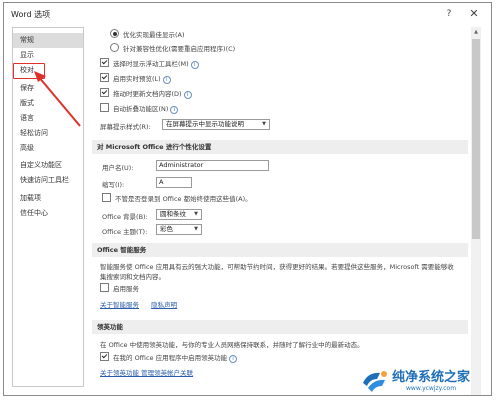 The height and width of the screenshot is (404, 500). Describe the element at coordinates (164, 305) in the screenshot. I see `privacy-statement-link: 隐私声明` at that location.